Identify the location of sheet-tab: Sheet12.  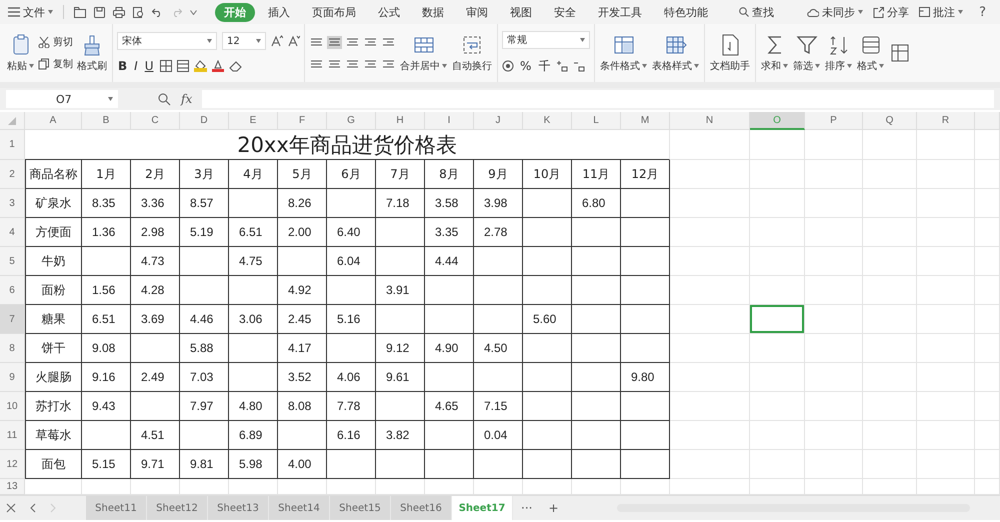
(177, 508).